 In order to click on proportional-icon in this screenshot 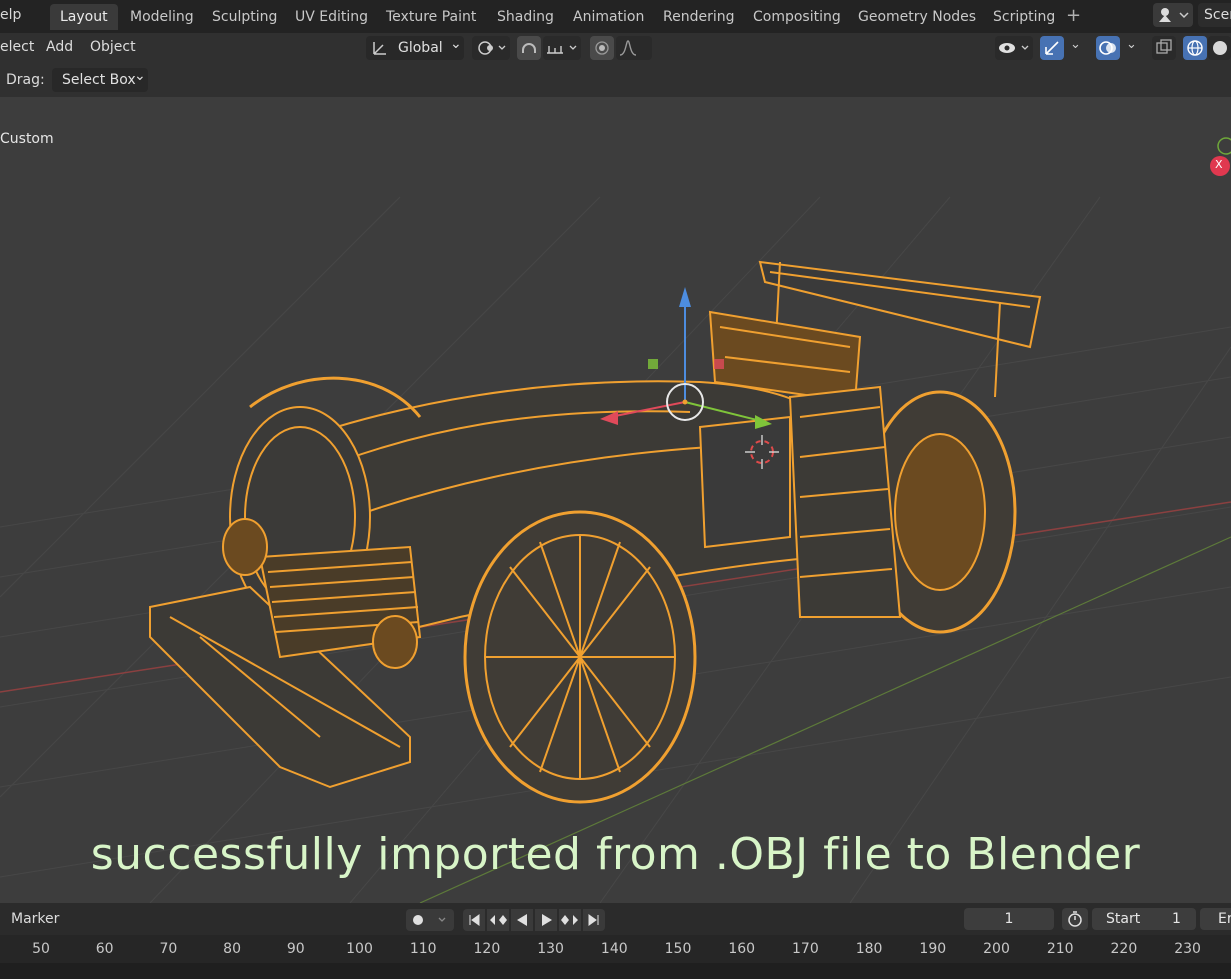, I will do `click(602, 48)`.